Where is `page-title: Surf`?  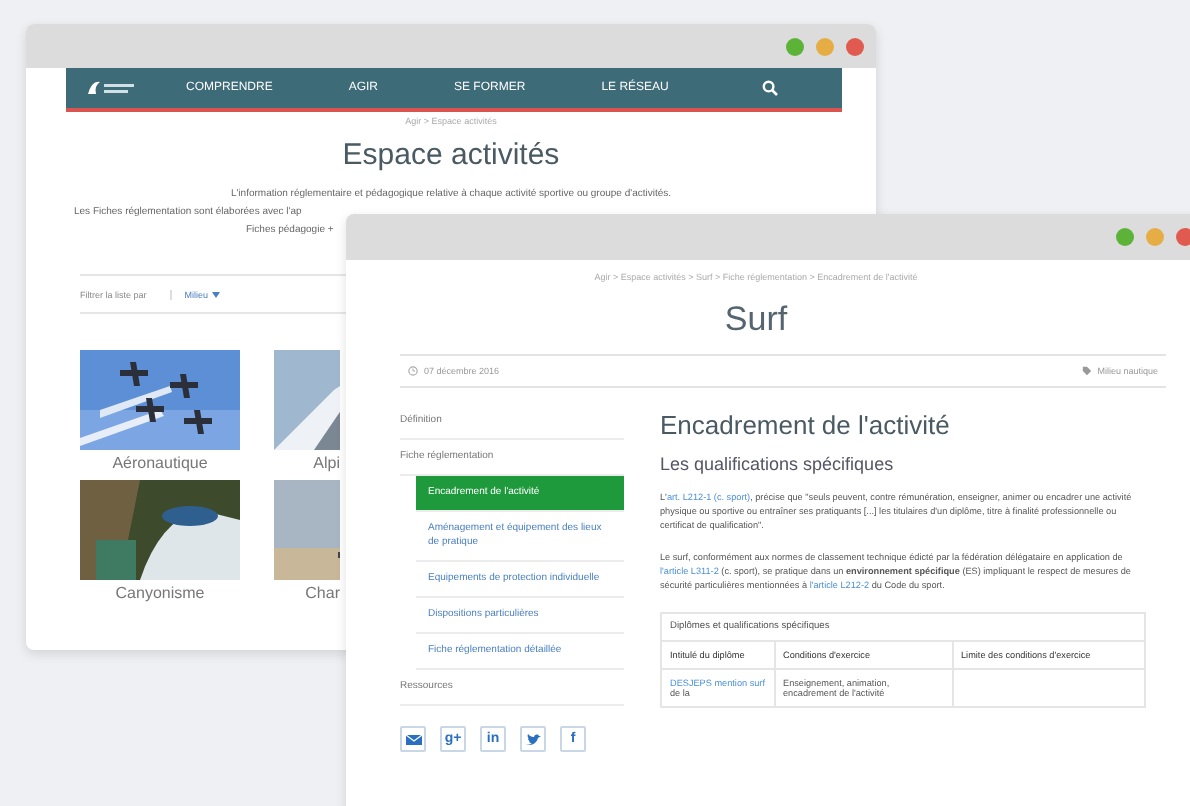
page-title: Surf is located at coordinates (756, 320).